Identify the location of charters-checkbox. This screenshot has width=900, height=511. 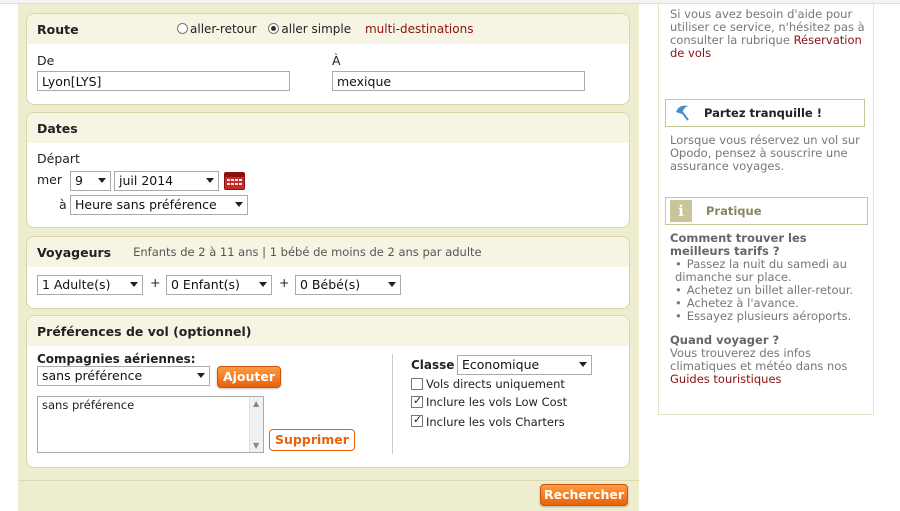
(417, 420).